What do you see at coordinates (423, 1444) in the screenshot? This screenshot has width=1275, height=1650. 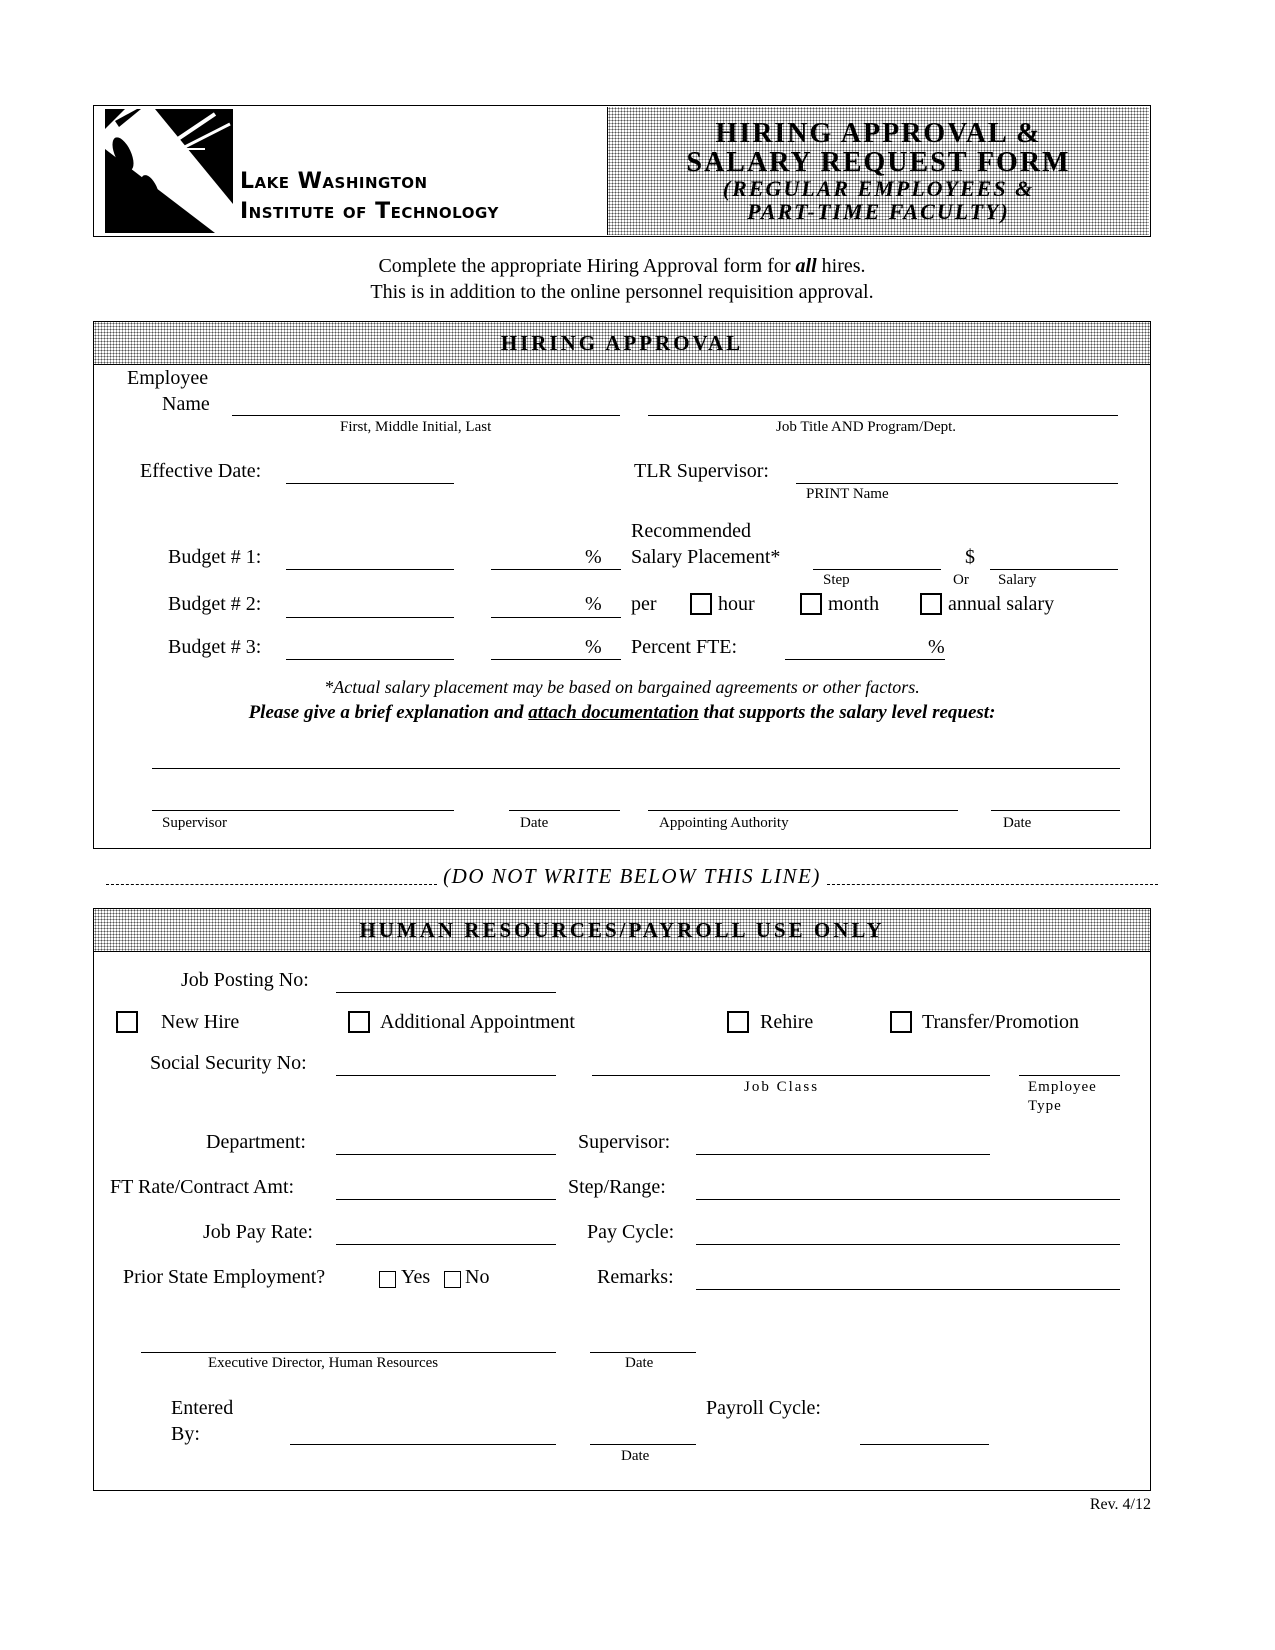 I see `entered-by-field` at bounding box center [423, 1444].